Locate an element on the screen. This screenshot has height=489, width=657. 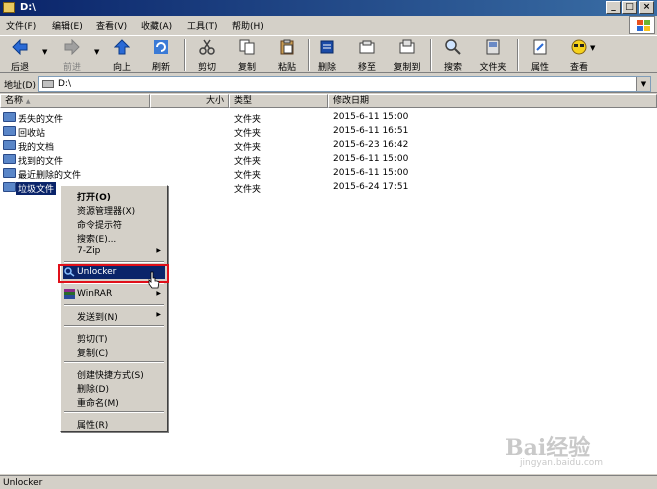
winrar-icon is located at coordinates (69, 294).